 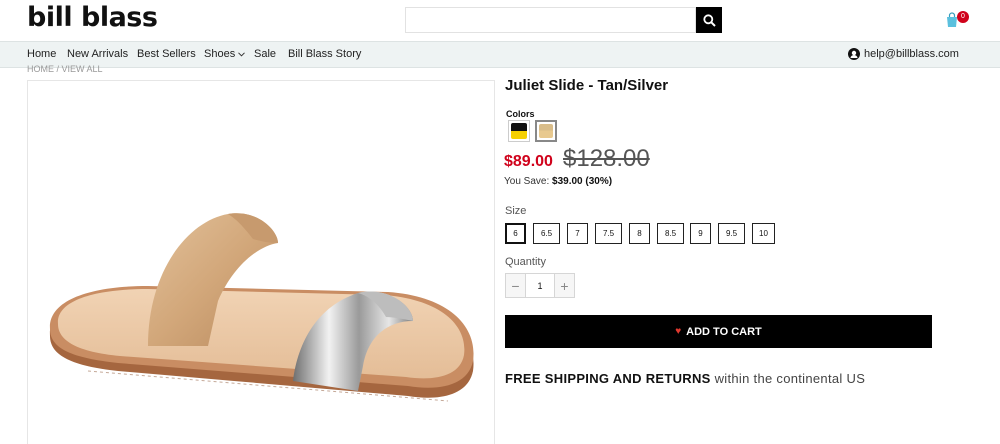 I want to click on nav-item-sale: Sale, so click(x=265, y=54).